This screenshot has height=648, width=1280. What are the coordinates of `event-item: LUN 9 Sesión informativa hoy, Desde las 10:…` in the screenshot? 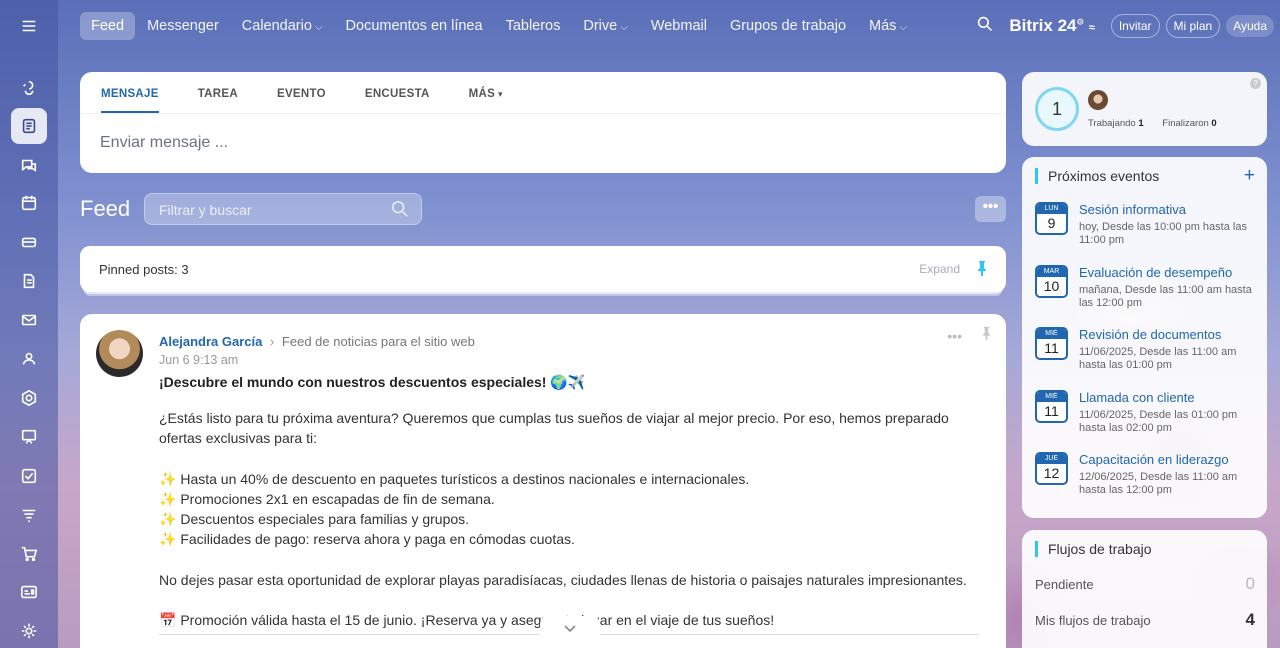 It's located at (1148, 230).